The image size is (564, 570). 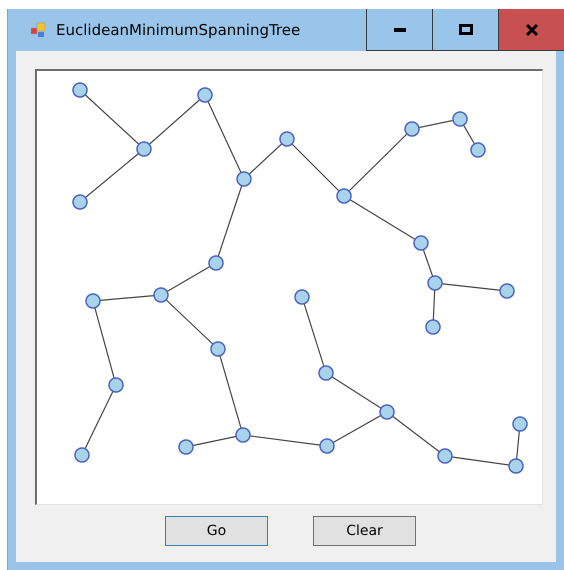 I want to click on go-button: Go, so click(x=216, y=531).